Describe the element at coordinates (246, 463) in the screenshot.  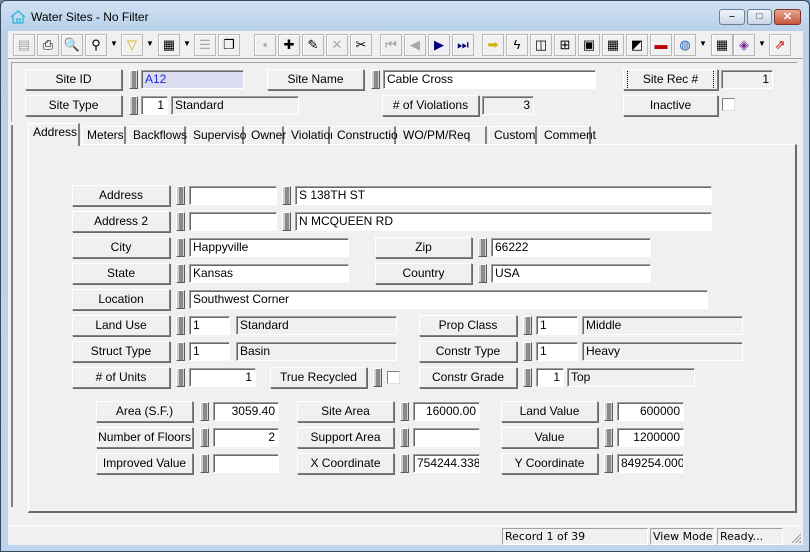
I see `improved-value-value-field` at that location.